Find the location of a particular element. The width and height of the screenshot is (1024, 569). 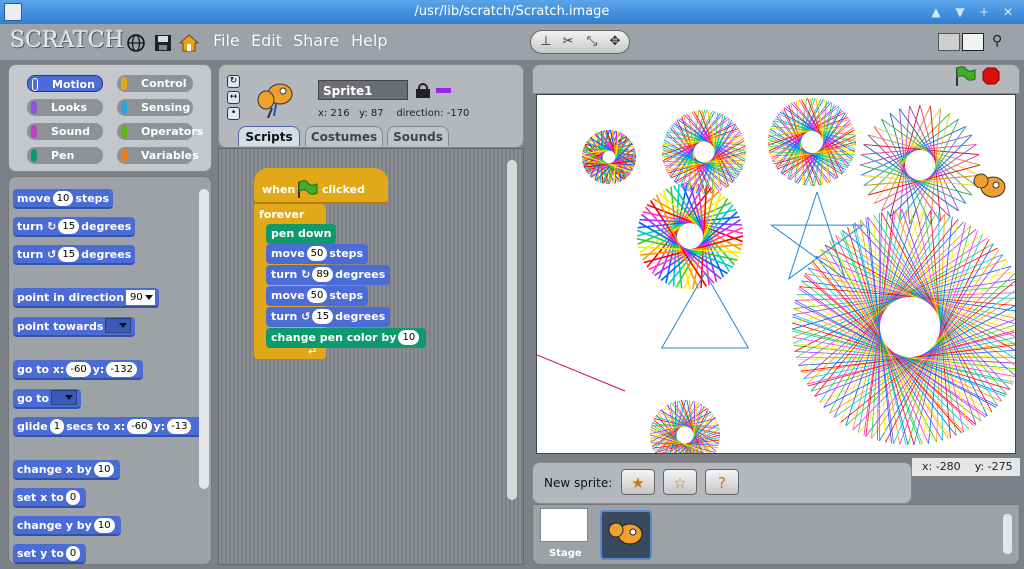

window-title: /usr/lib/scratch/Scratch.image is located at coordinates (512, 11).